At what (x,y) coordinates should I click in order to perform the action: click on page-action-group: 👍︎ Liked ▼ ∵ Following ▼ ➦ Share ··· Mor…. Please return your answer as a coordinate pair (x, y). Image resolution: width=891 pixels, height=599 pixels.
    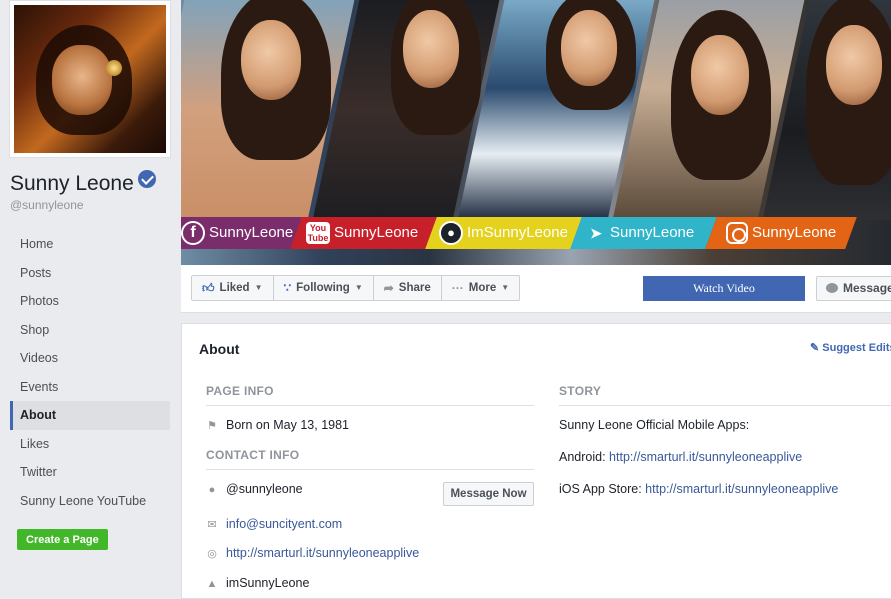
    Looking at the image, I should click on (356, 288).